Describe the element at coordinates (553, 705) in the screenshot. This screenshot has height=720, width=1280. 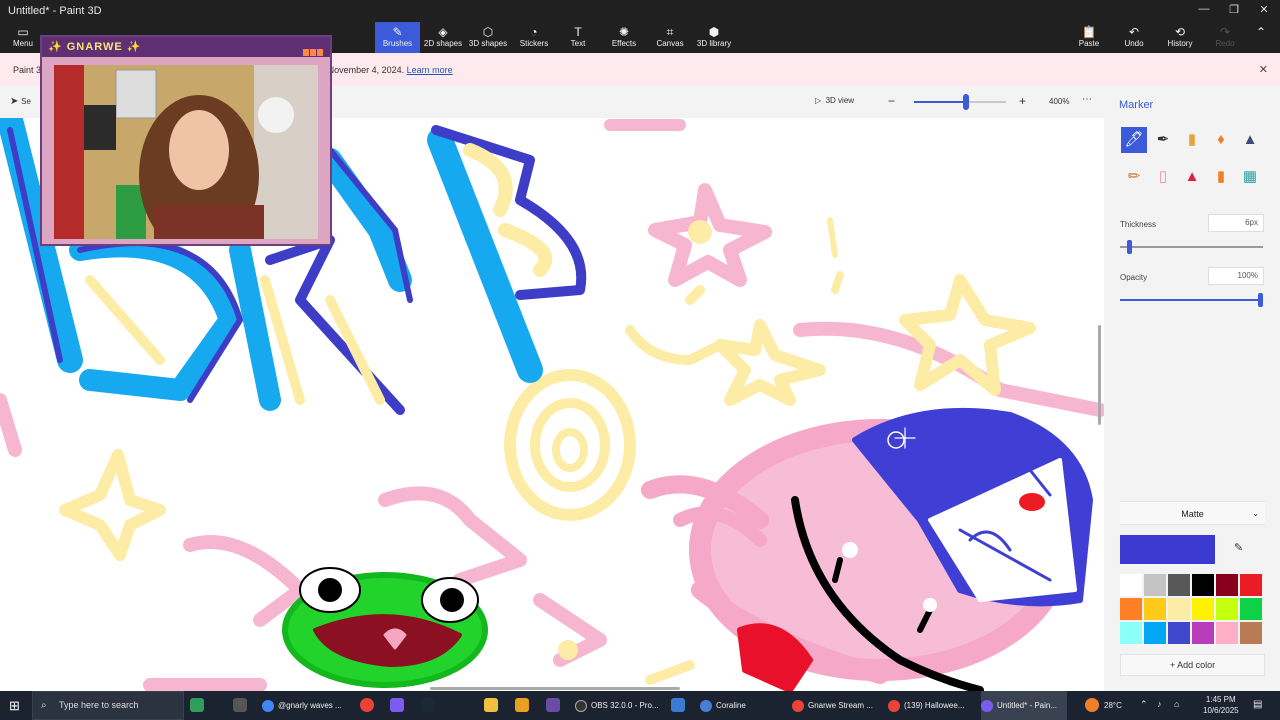
I see `twitch-icon` at that location.